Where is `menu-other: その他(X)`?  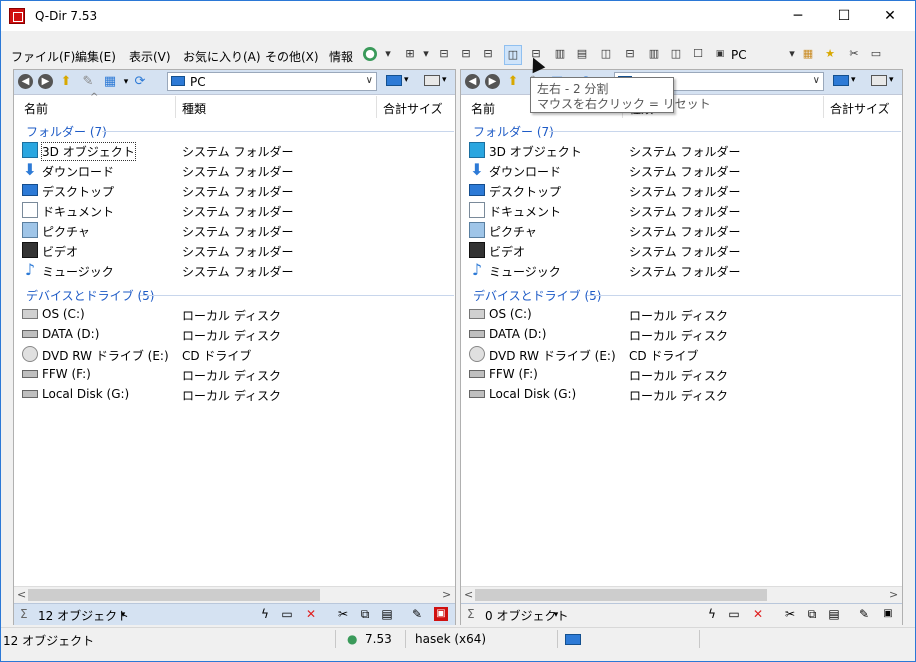
menu-other: その他(X) is located at coordinates (292, 56).